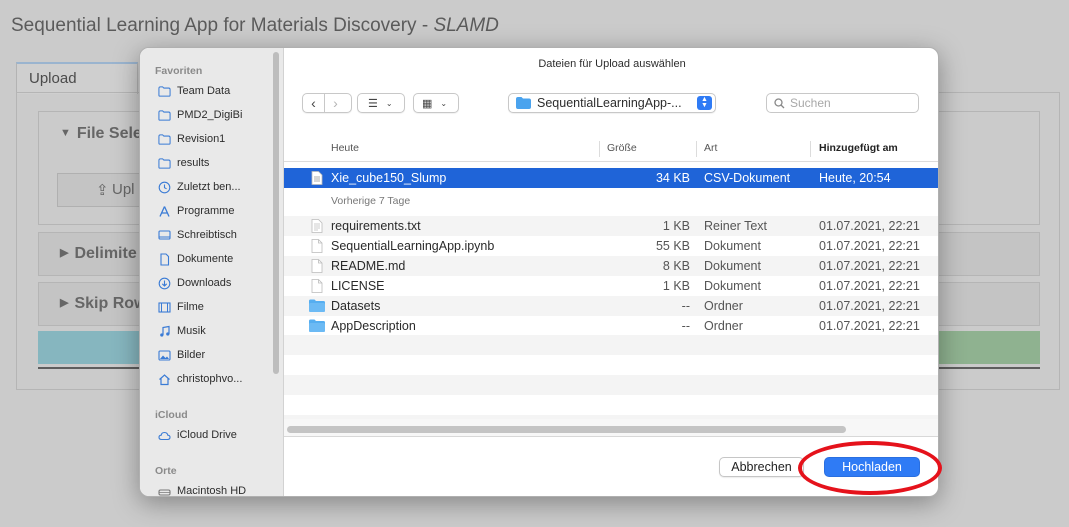 The height and width of the screenshot is (527, 1069). Describe the element at coordinates (810, 103) in the screenshot. I see `search-placeholder: Suchen` at that location.